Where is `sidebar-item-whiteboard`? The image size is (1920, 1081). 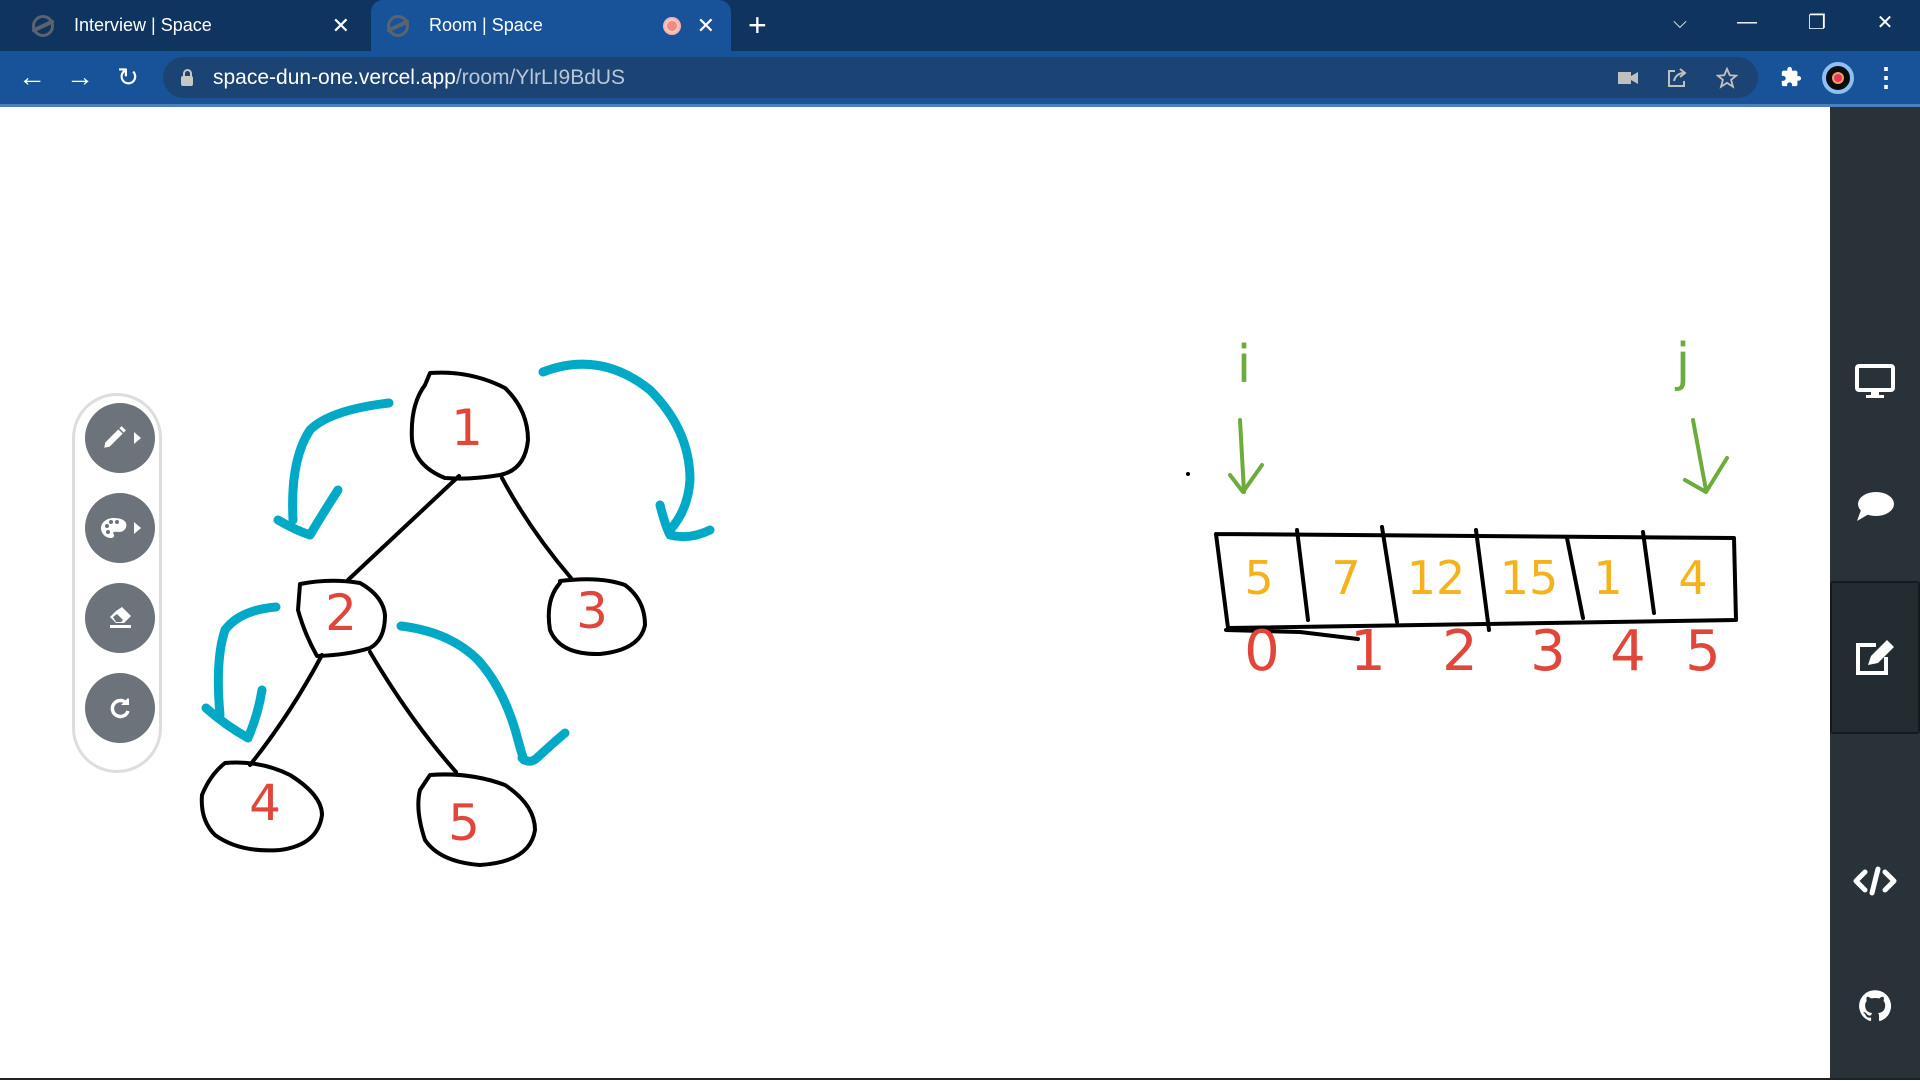
sidebar-item-whiteboard is located at coordinates (1875, 657).